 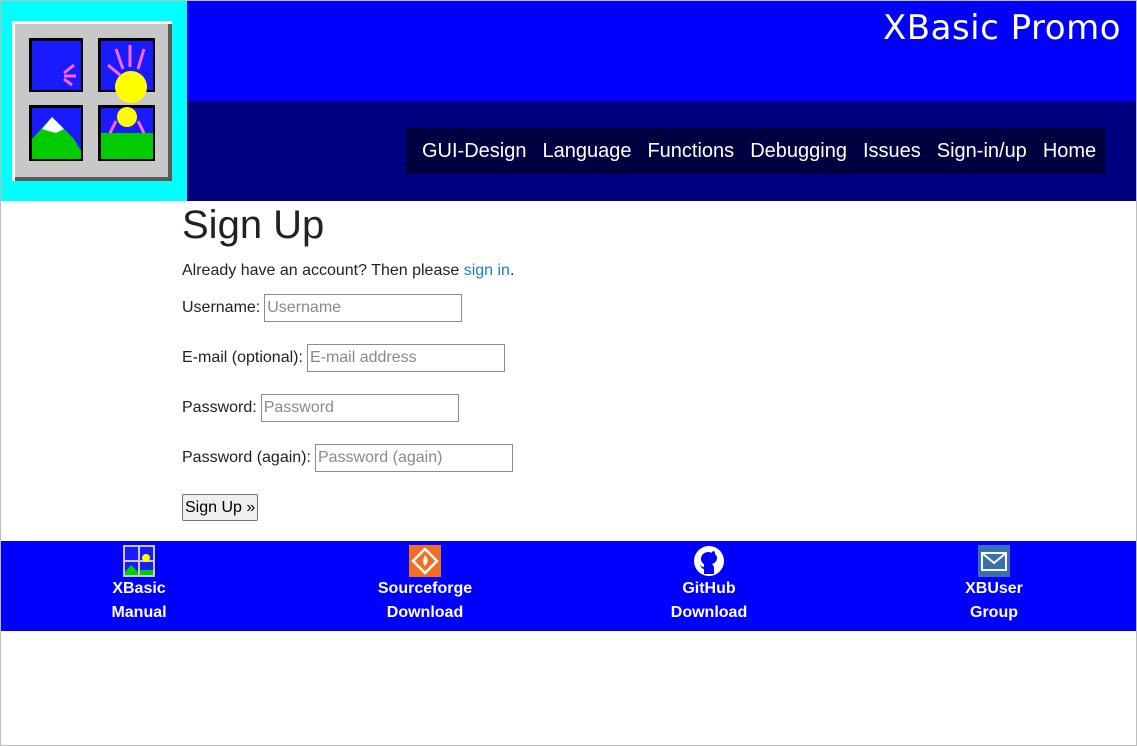 I want to click on site-title: XBasic Promo, so click(x=1002, y=28).